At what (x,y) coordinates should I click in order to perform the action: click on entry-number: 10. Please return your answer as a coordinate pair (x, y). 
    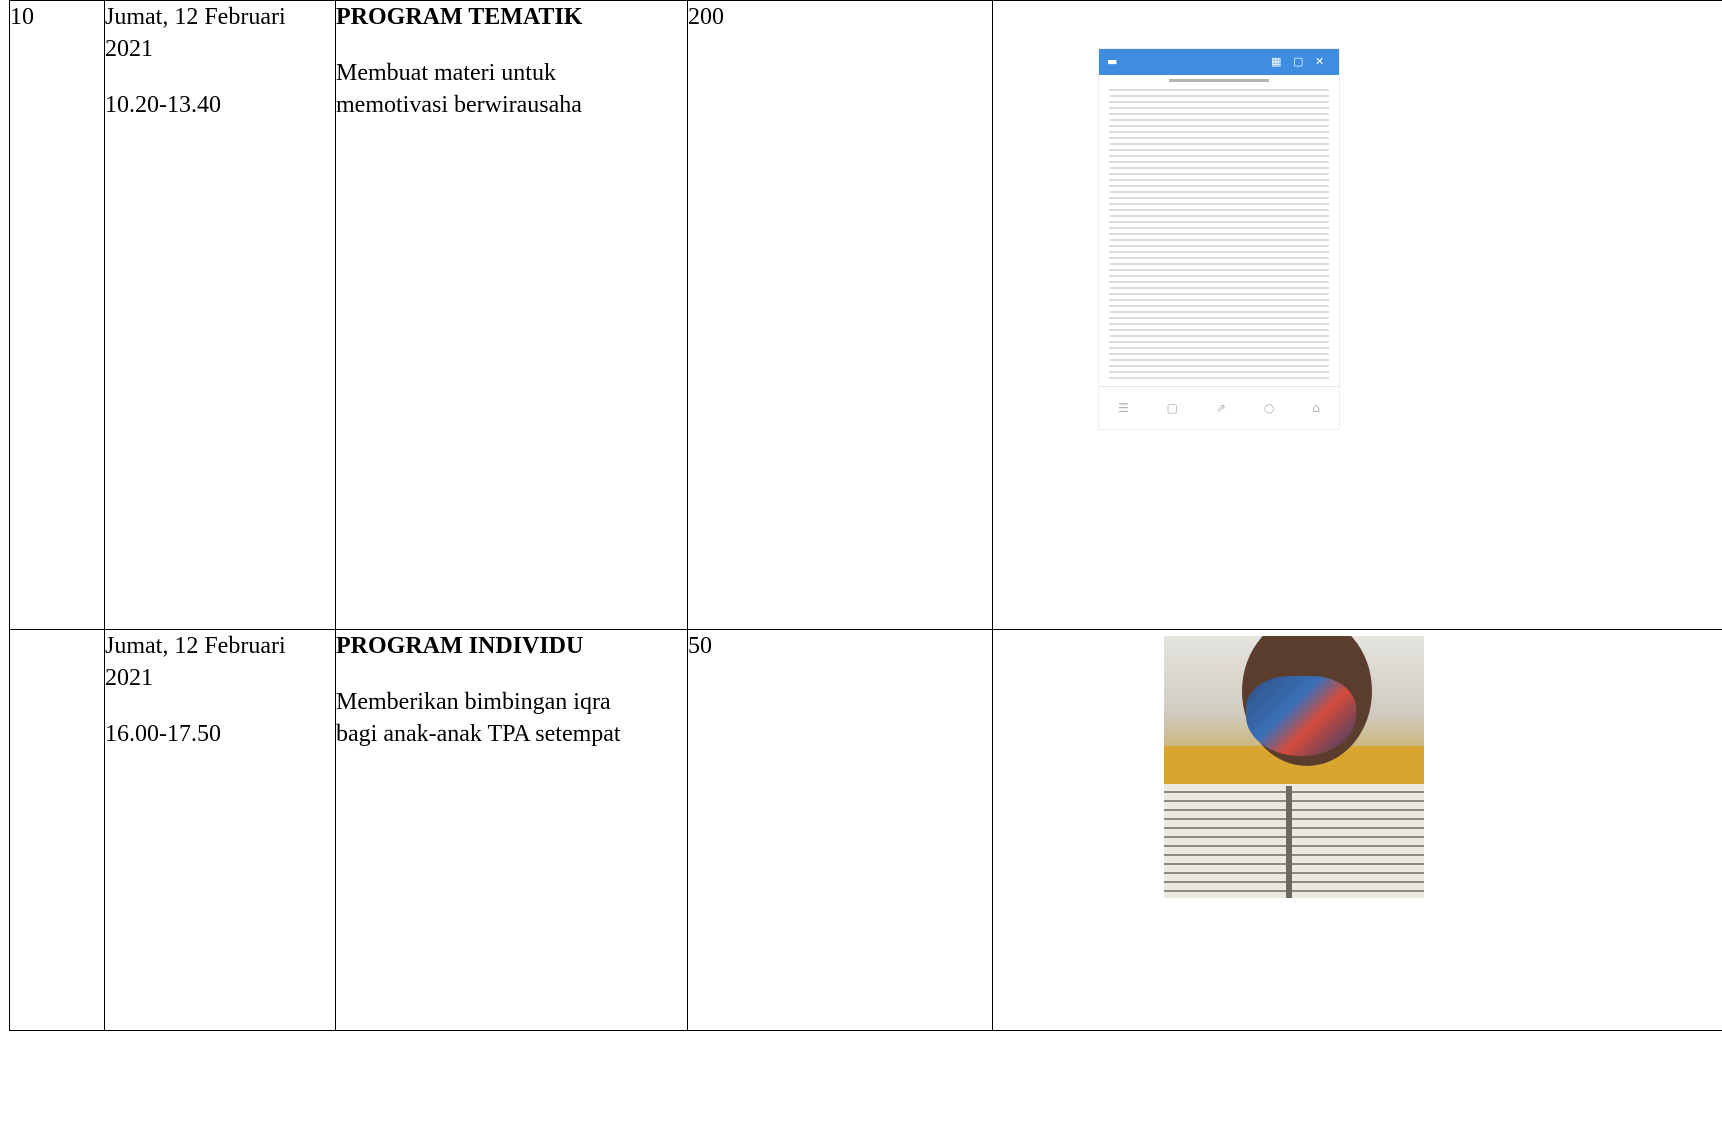
    Looking at the image, I should click on (57, 315).